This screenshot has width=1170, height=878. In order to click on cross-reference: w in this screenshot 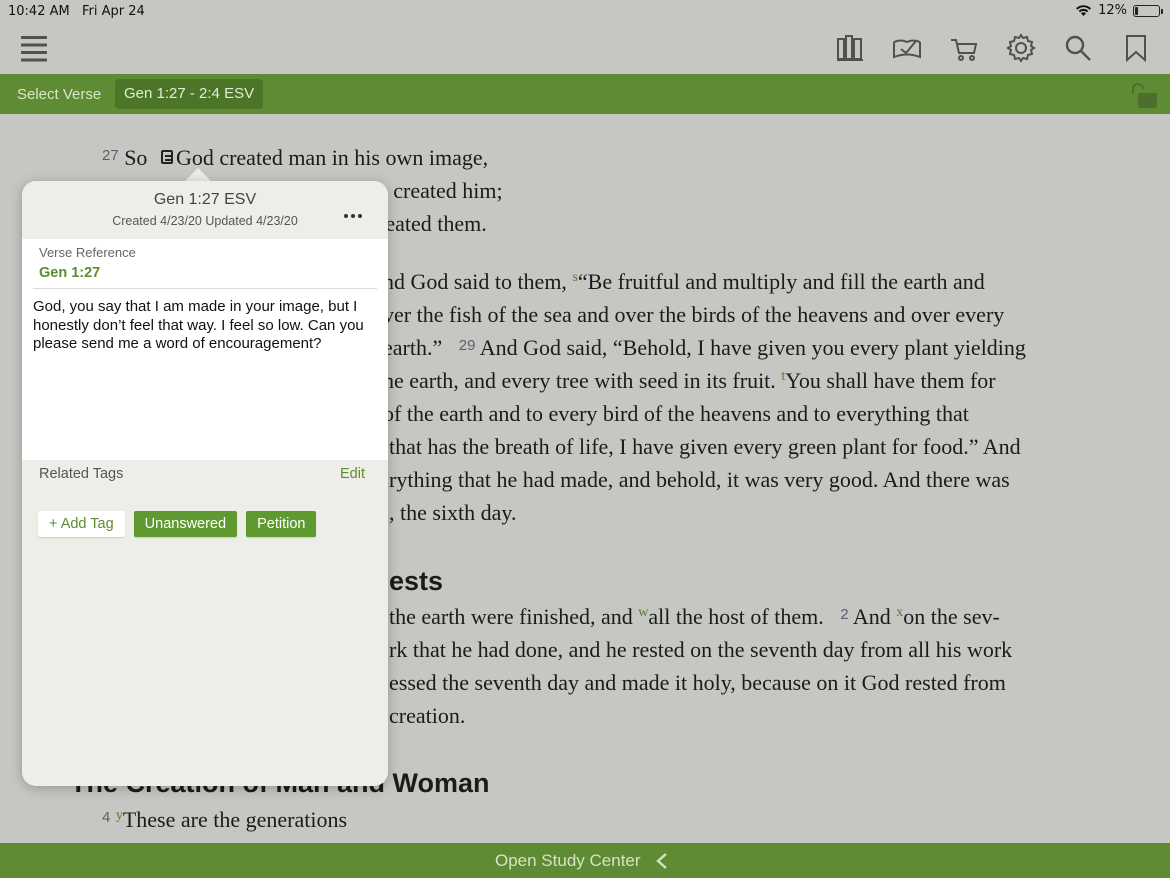, I will do `click(643, 612)`.